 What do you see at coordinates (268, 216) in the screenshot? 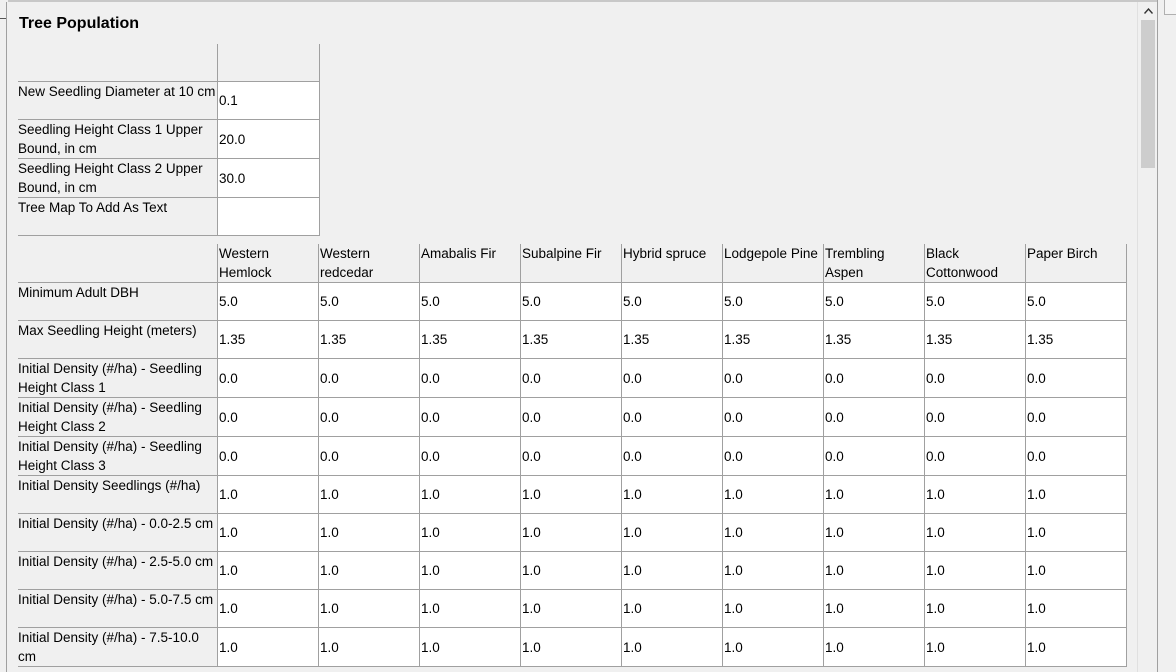
I see `param-value-cell` at bounding box center [268, 216].